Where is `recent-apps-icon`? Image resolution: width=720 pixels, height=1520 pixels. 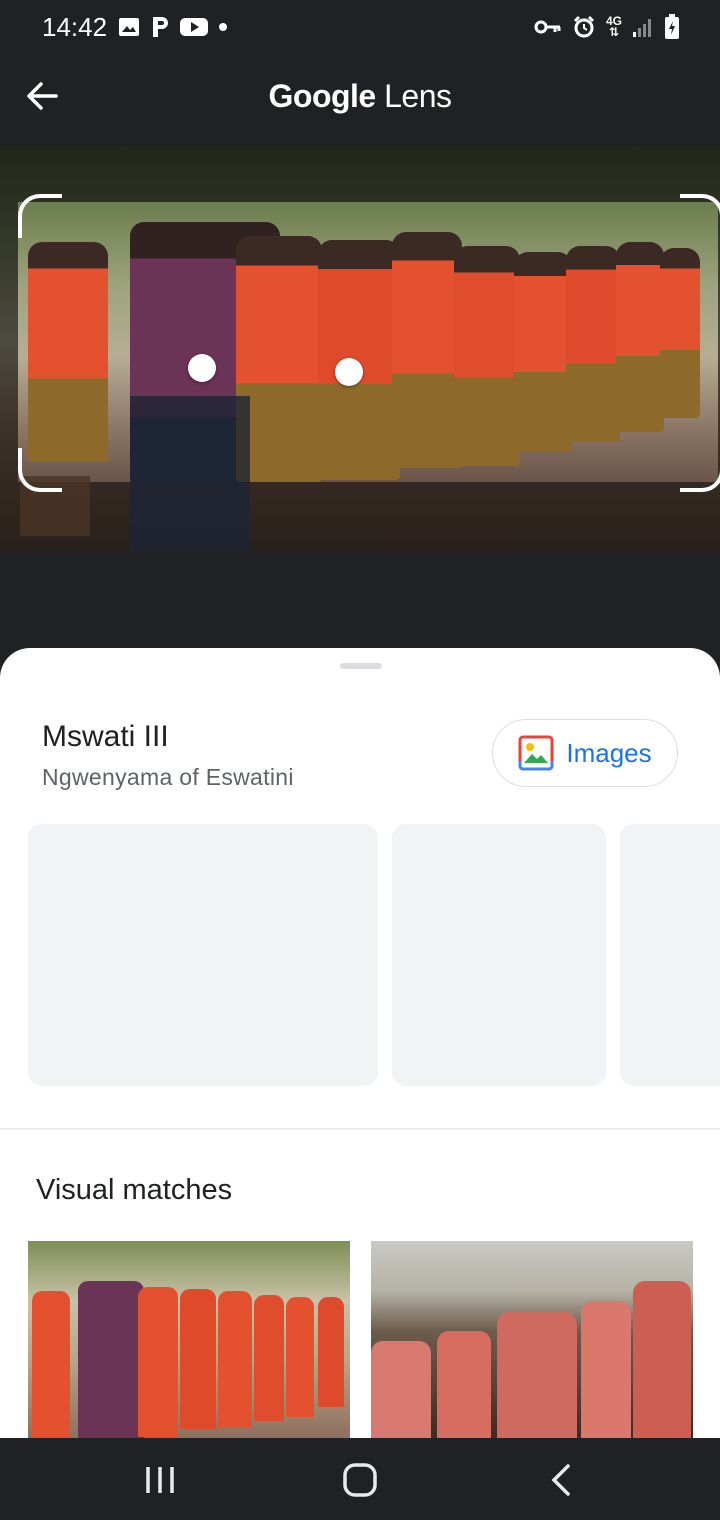 recent-apps-icon is located at coordinates (160, 1480).